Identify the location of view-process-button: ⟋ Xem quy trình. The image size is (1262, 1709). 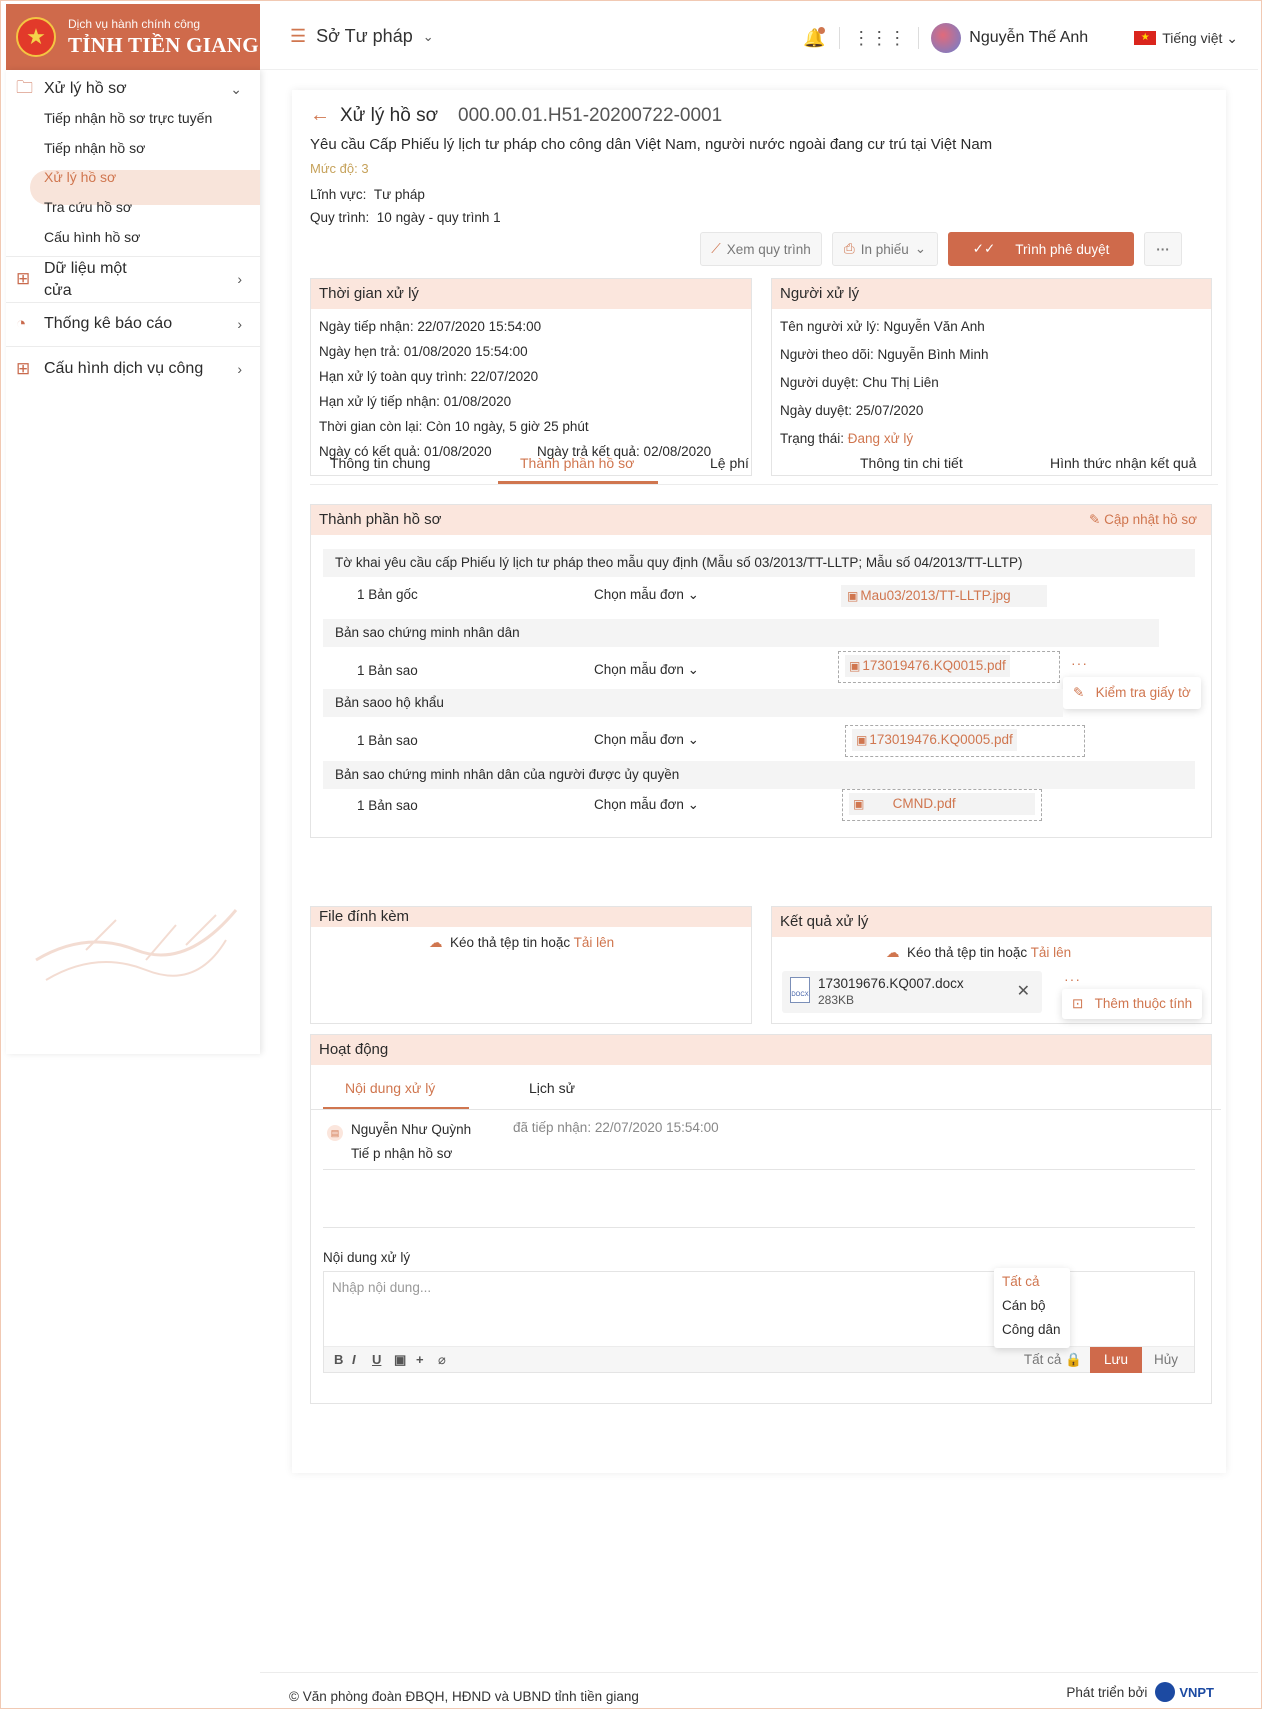
(761, 249).